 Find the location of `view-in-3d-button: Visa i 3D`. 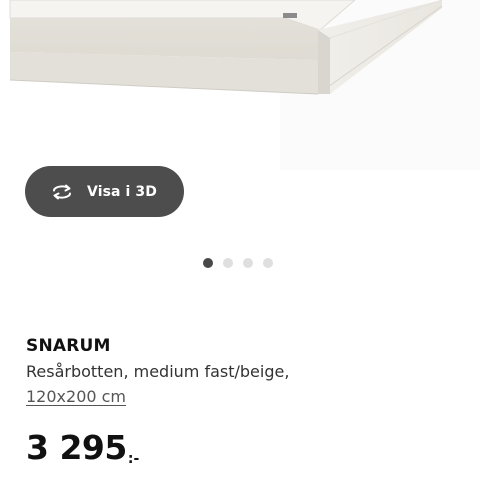

view-in-3d-button: Visa i 3D is located at coordinates (104, 191).